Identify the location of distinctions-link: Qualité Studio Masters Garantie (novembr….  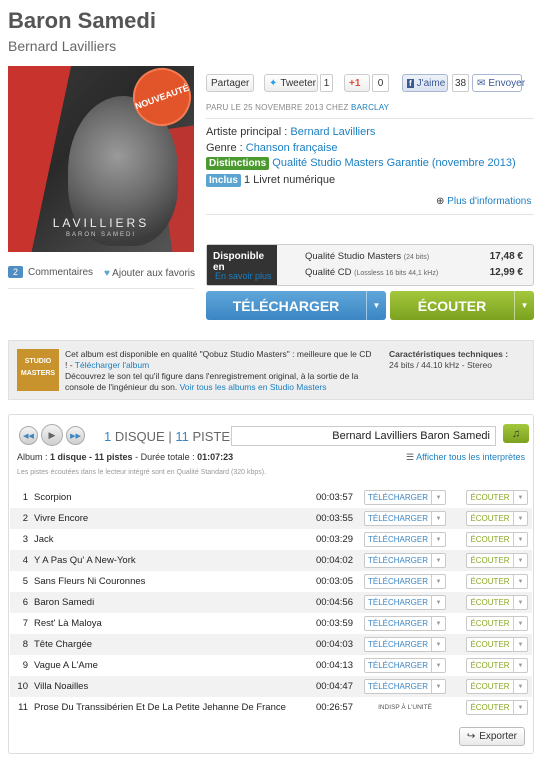
(393, 163).